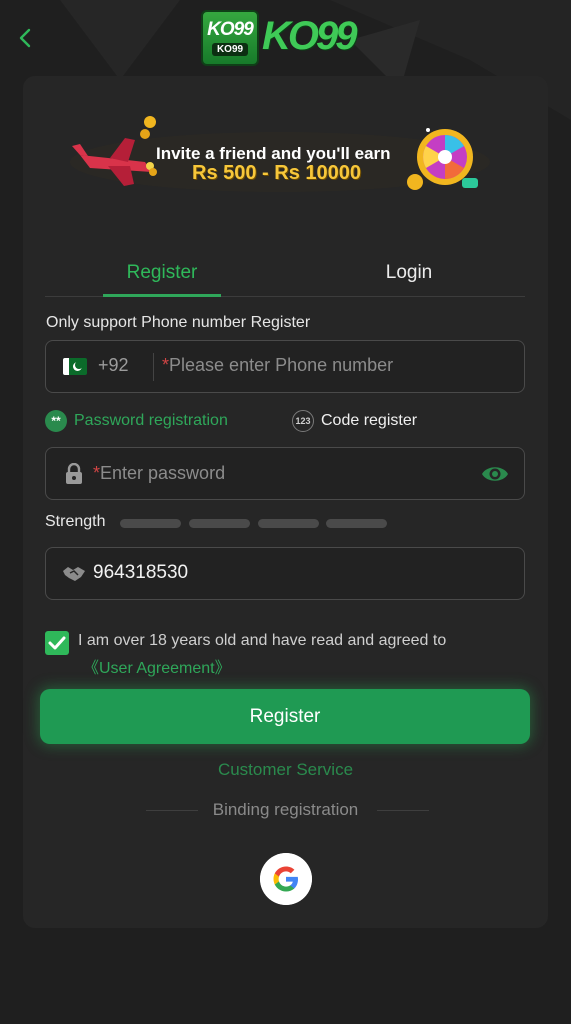  I want to click on form-hint: Only support Phone number Register, so click(178, 322).